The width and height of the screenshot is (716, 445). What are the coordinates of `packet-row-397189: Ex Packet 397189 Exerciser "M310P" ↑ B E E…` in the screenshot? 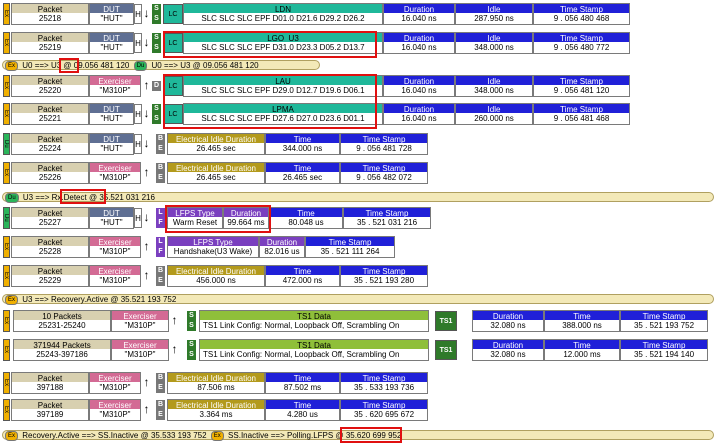 It's located at (356, 411).